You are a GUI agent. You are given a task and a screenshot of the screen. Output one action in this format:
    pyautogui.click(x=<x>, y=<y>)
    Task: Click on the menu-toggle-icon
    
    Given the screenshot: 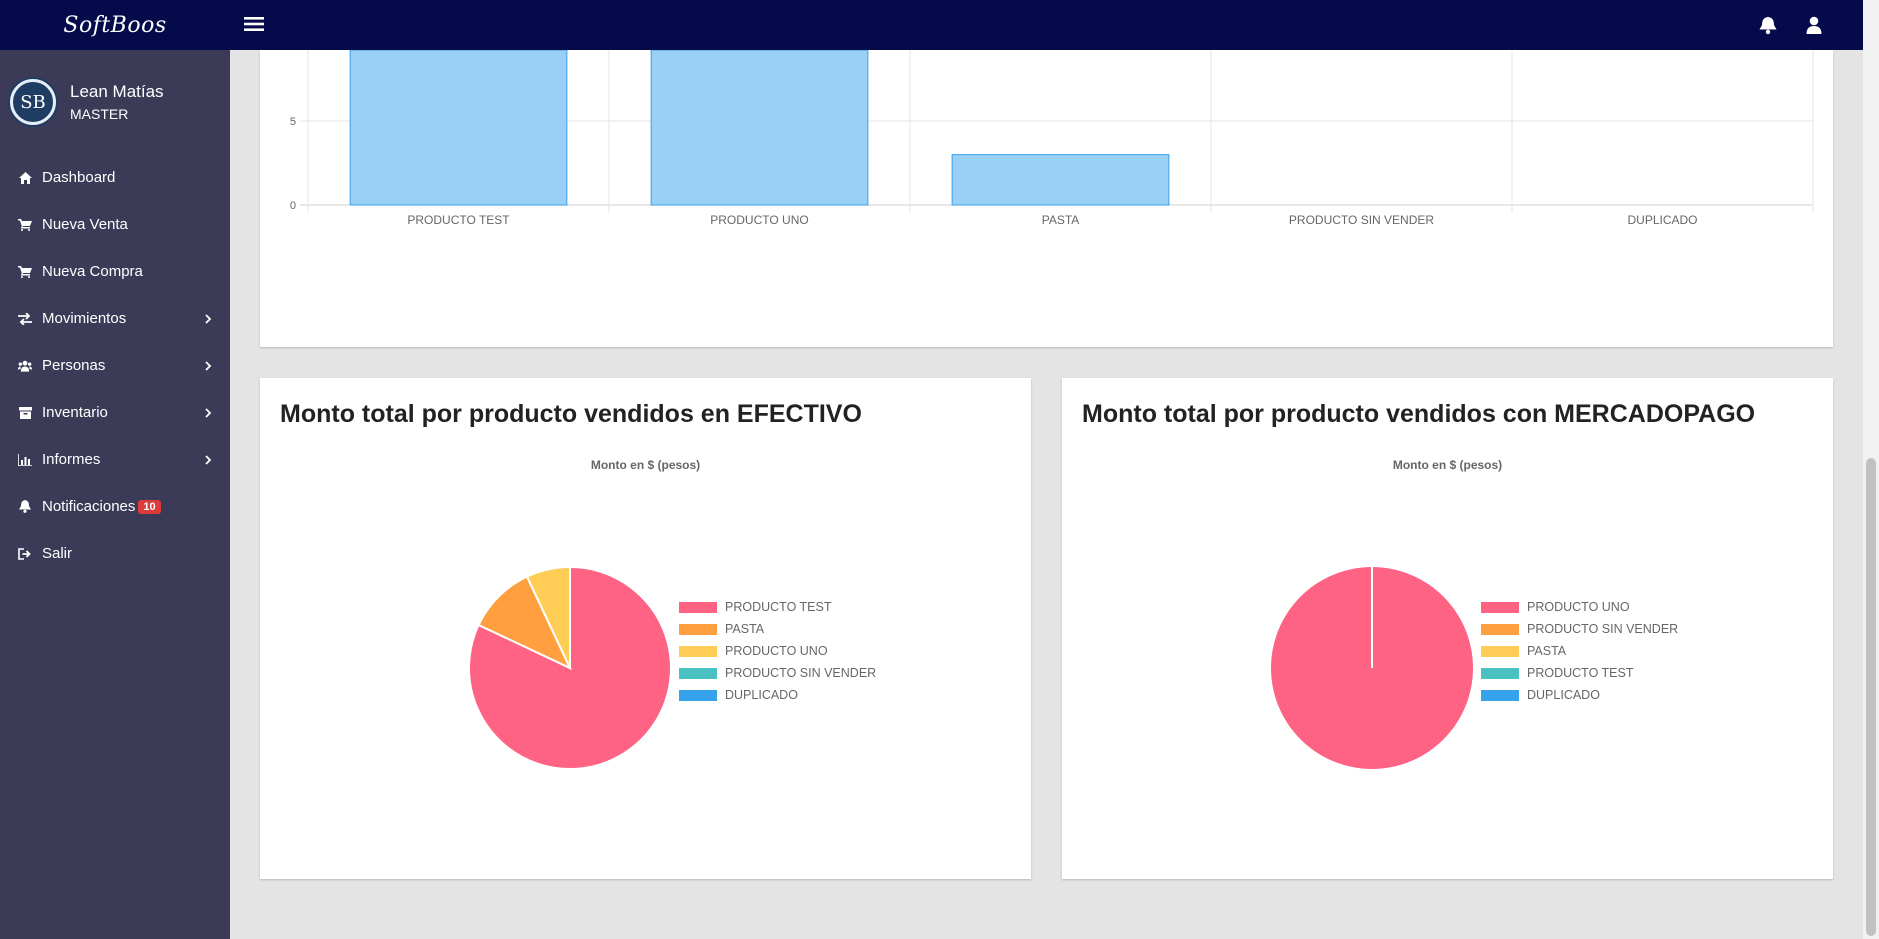 What is the action you would take?
    pyautogui.click(x=254, y=24)
    